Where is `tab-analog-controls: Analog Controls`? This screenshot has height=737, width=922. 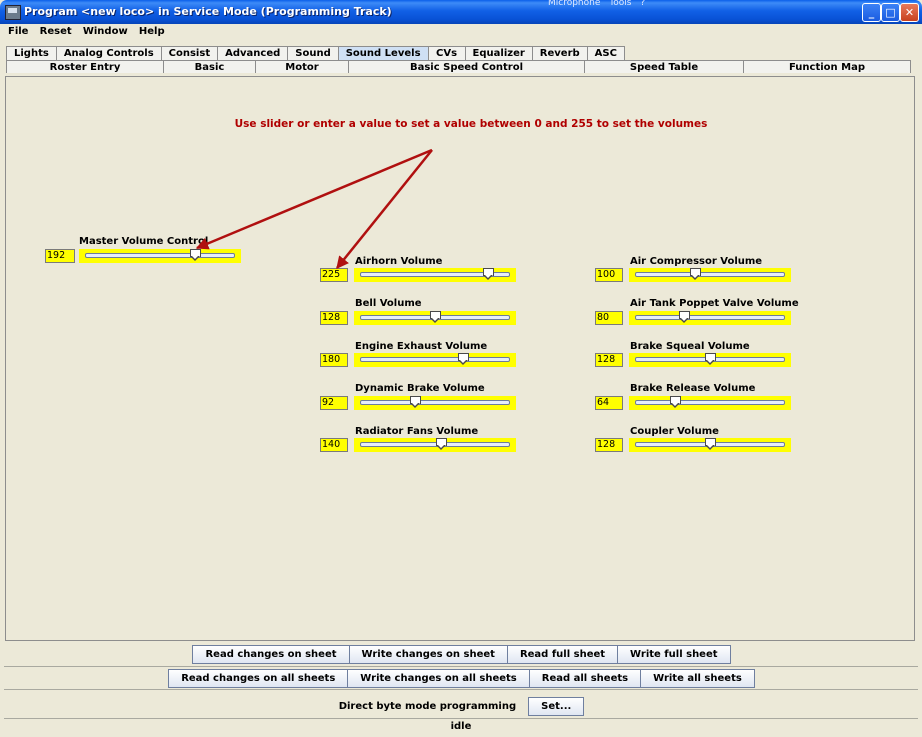 tab-analog-controls: Analog Controls is located at coordinates (108, 53).